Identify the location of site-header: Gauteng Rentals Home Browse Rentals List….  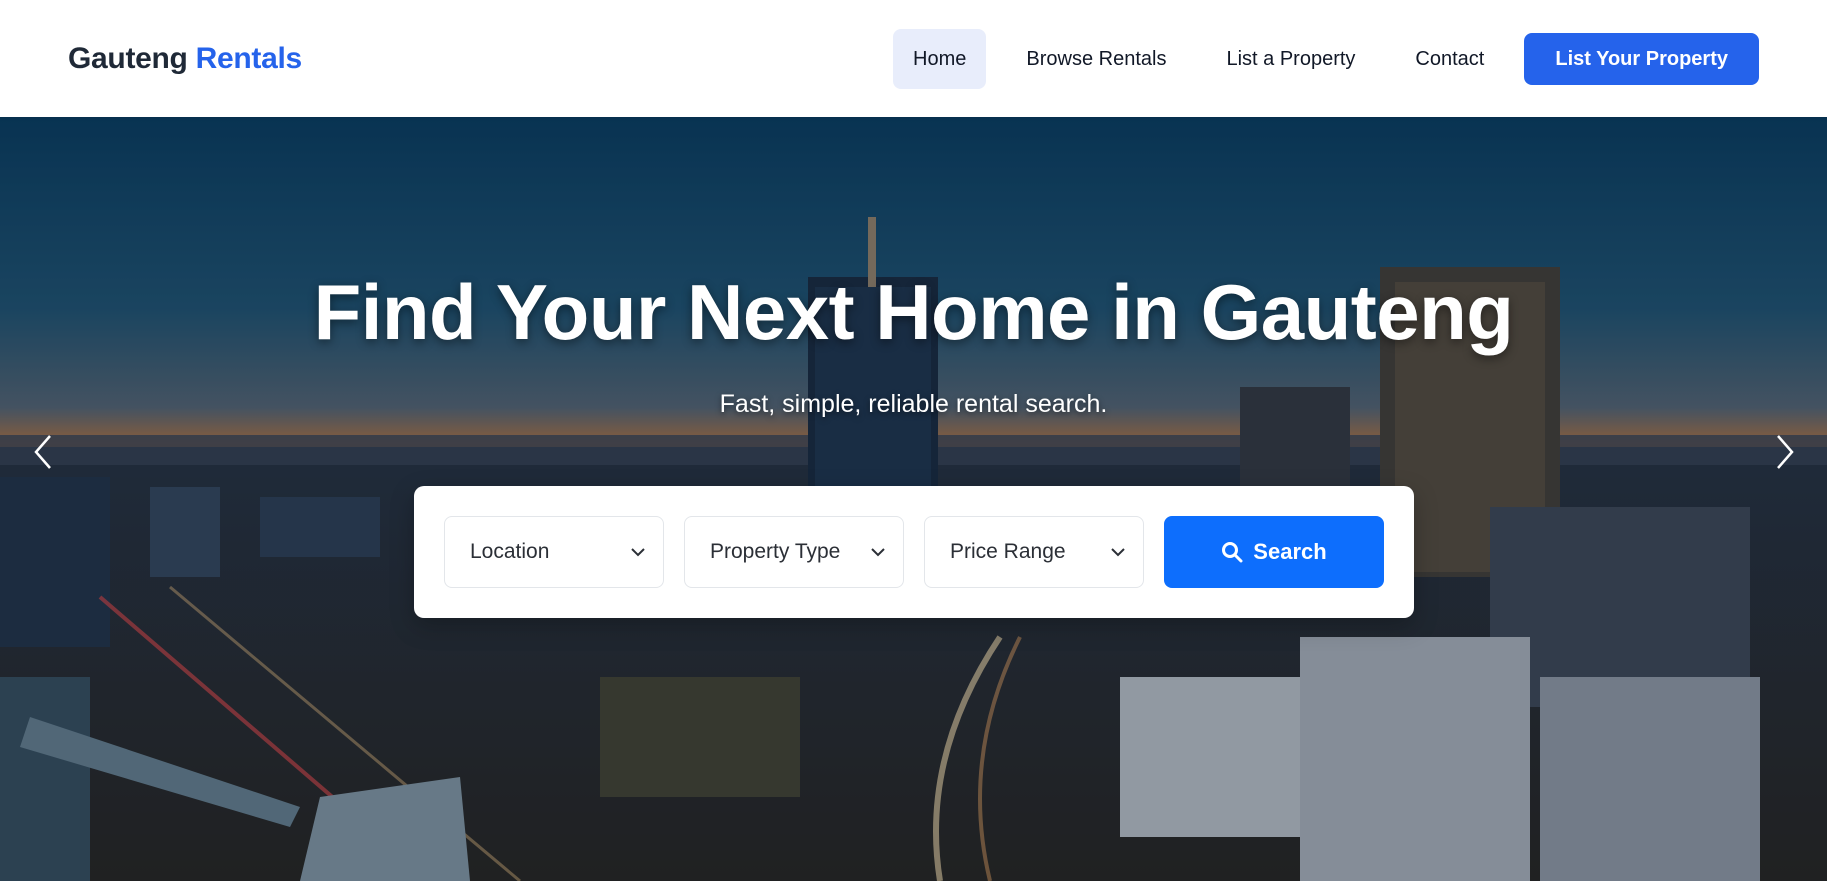
(913, 58).